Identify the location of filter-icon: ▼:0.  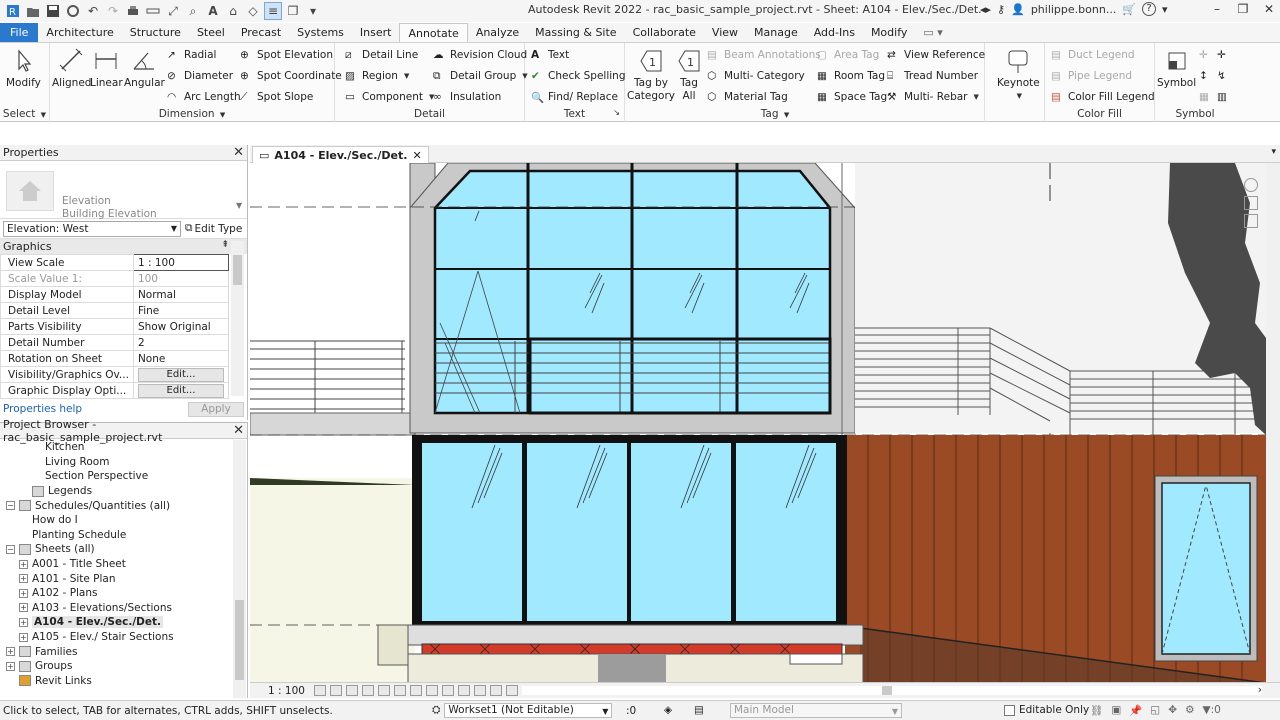
(1212, 710).